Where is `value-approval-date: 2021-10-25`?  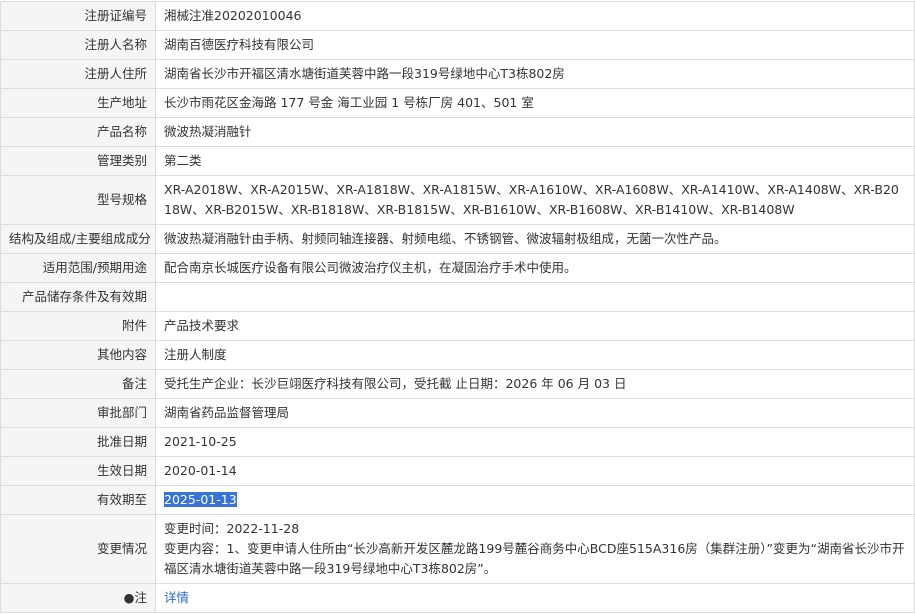 value-approval-date: 2021-10-25 is located at coordinates (535, 442).